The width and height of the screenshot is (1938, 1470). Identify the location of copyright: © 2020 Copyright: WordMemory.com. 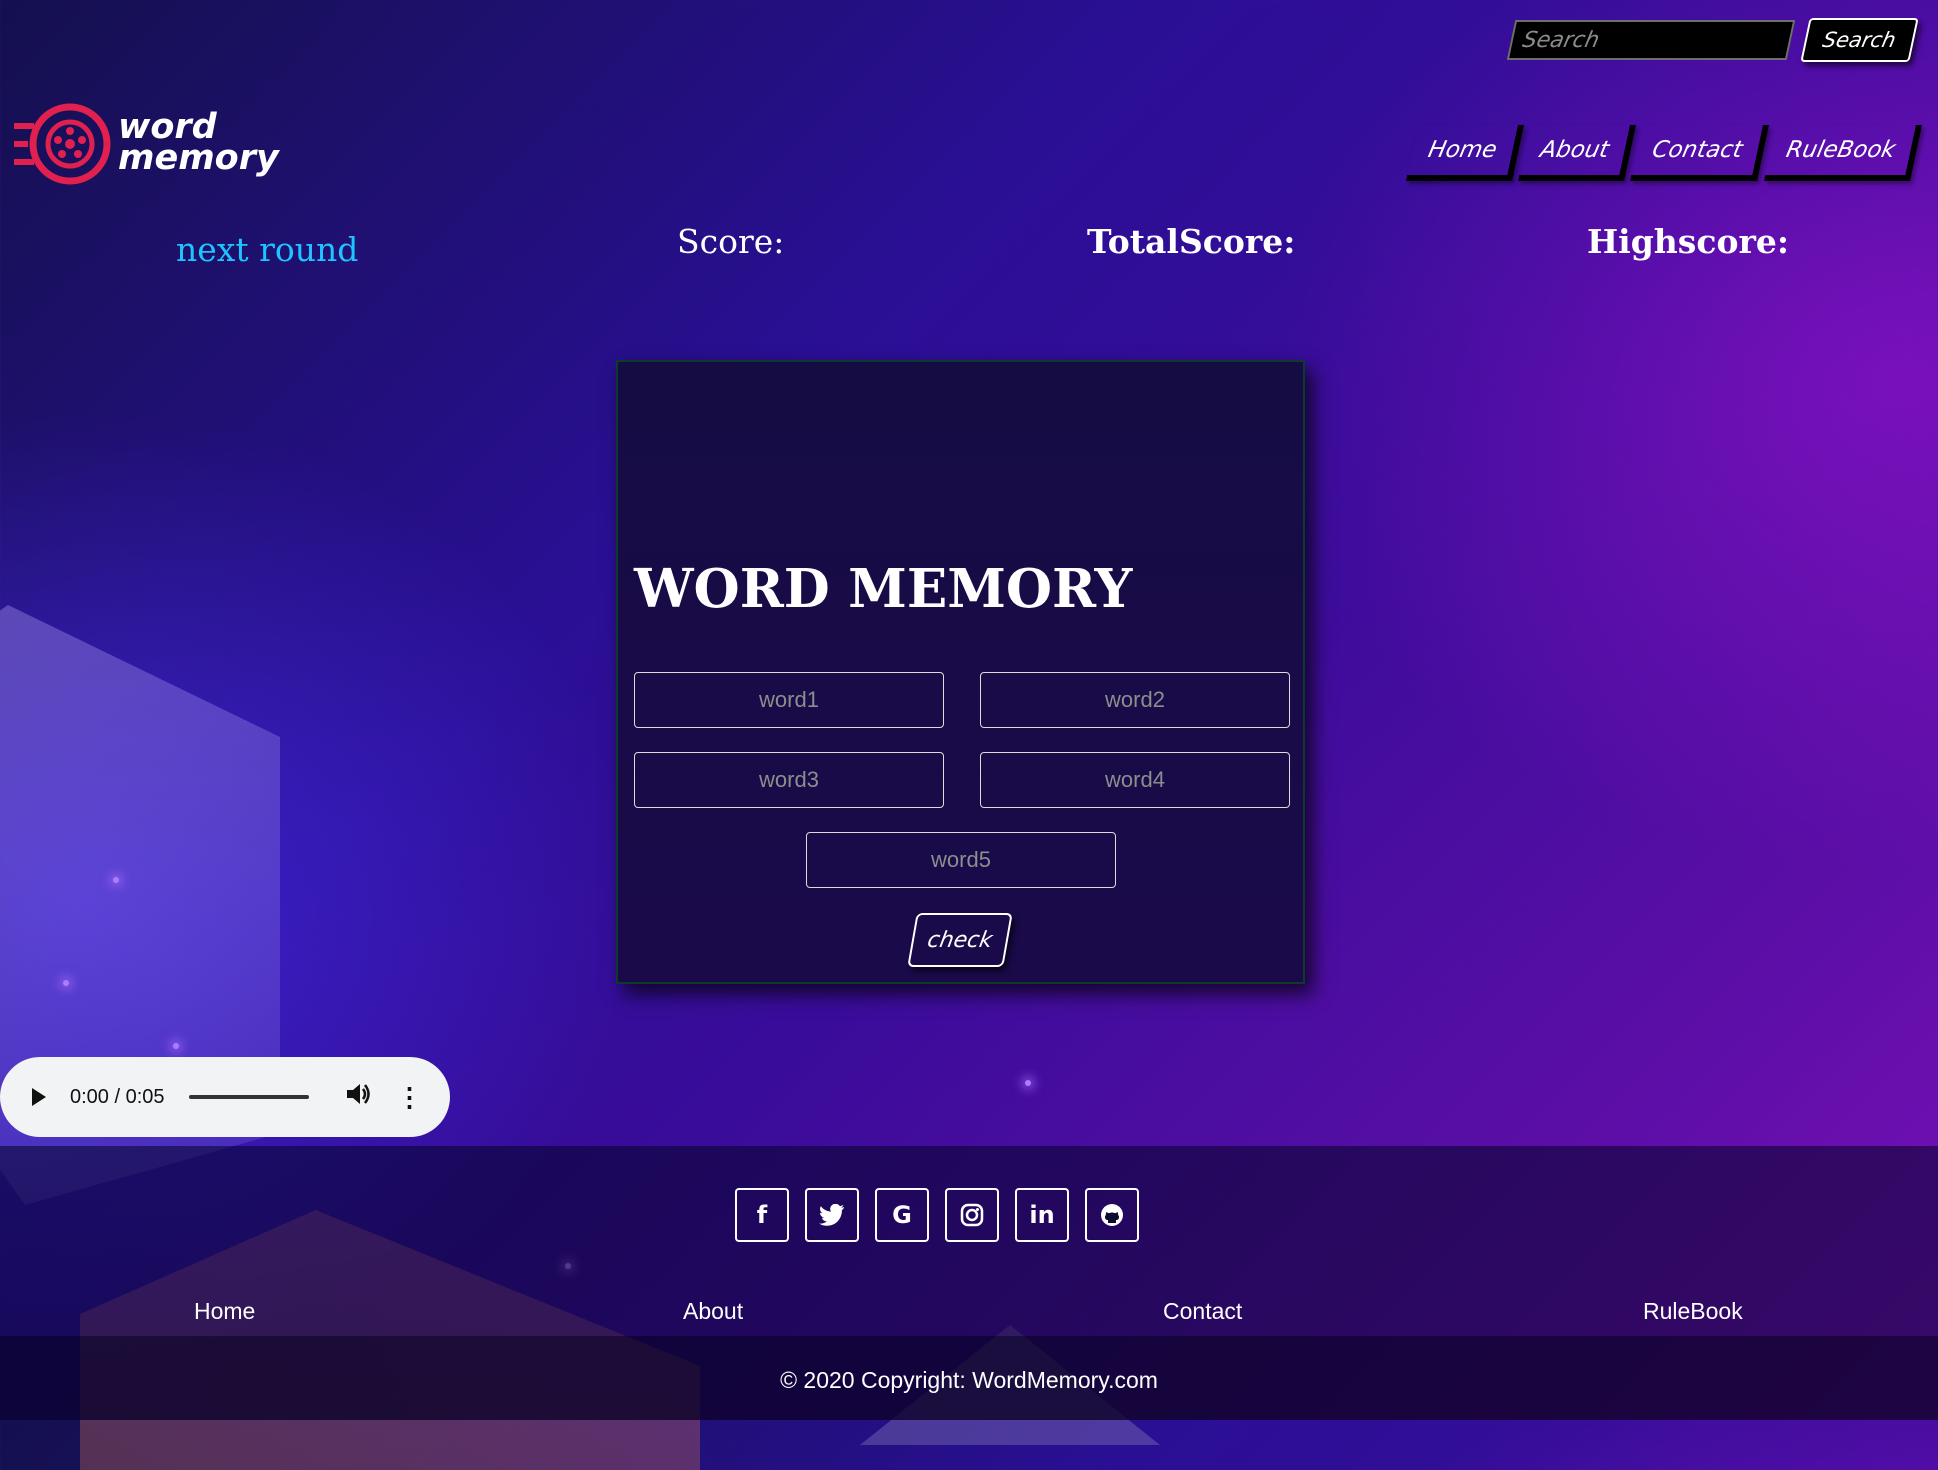
(969, 1378).